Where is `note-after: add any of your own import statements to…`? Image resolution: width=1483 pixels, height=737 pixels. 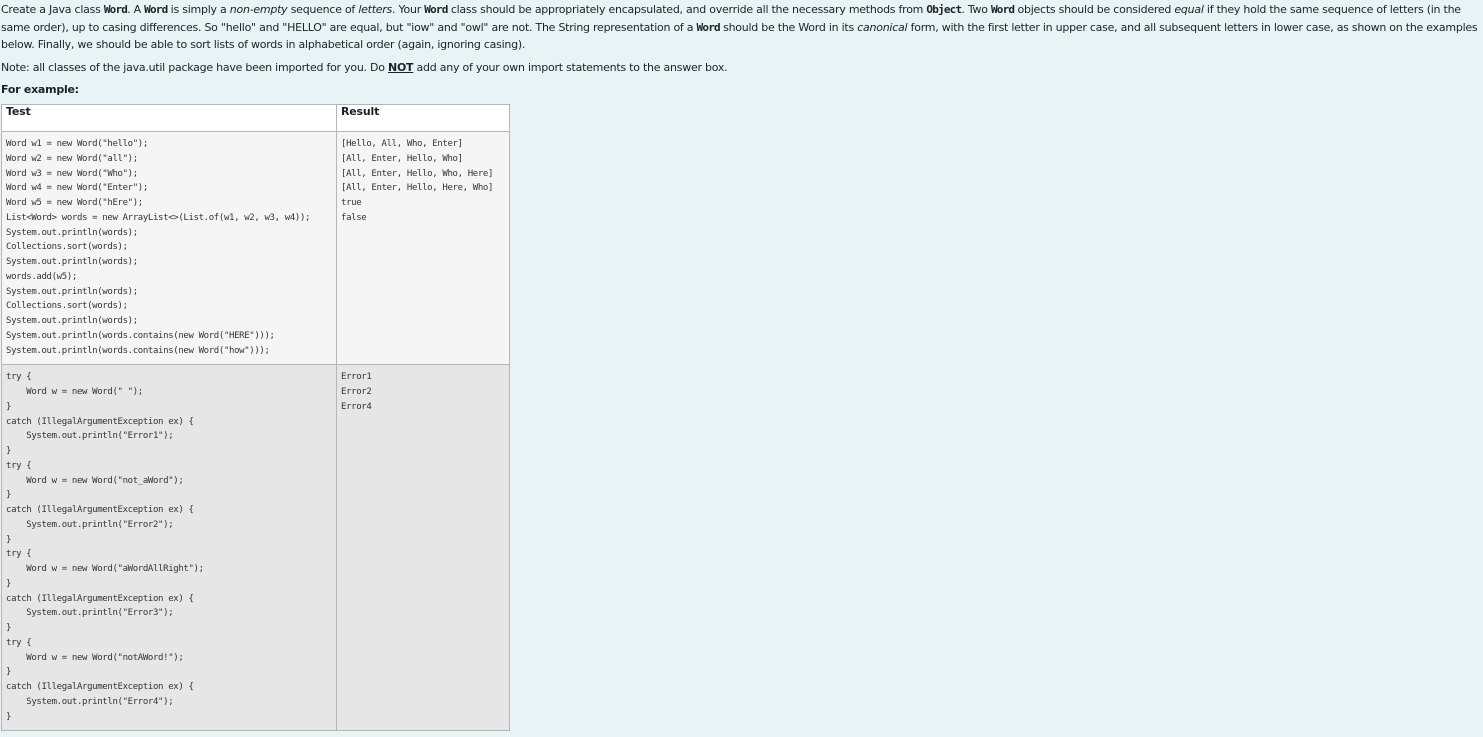
note-after: add any of your own import statements to… is located at coordinates (570, 67).